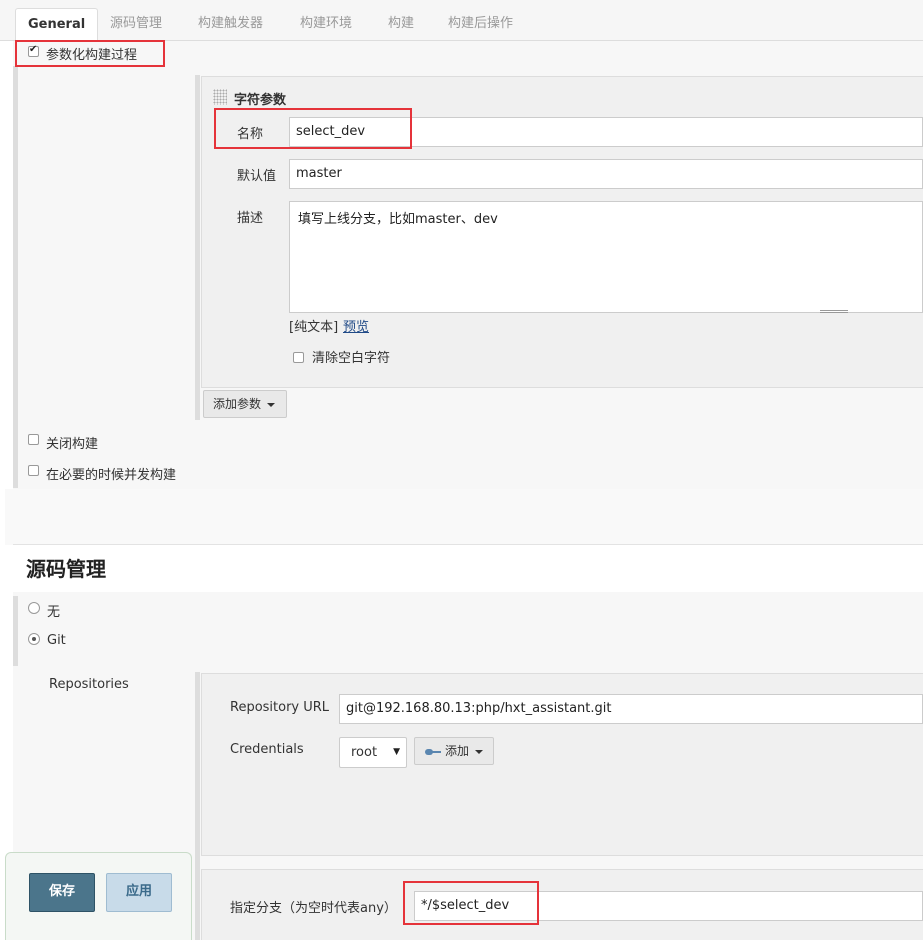 The height and width of the screenshot is (940, 923). Describe the element at coordinates (139, 892) in the screenshot. I see `apply-button: 应用` at that location.